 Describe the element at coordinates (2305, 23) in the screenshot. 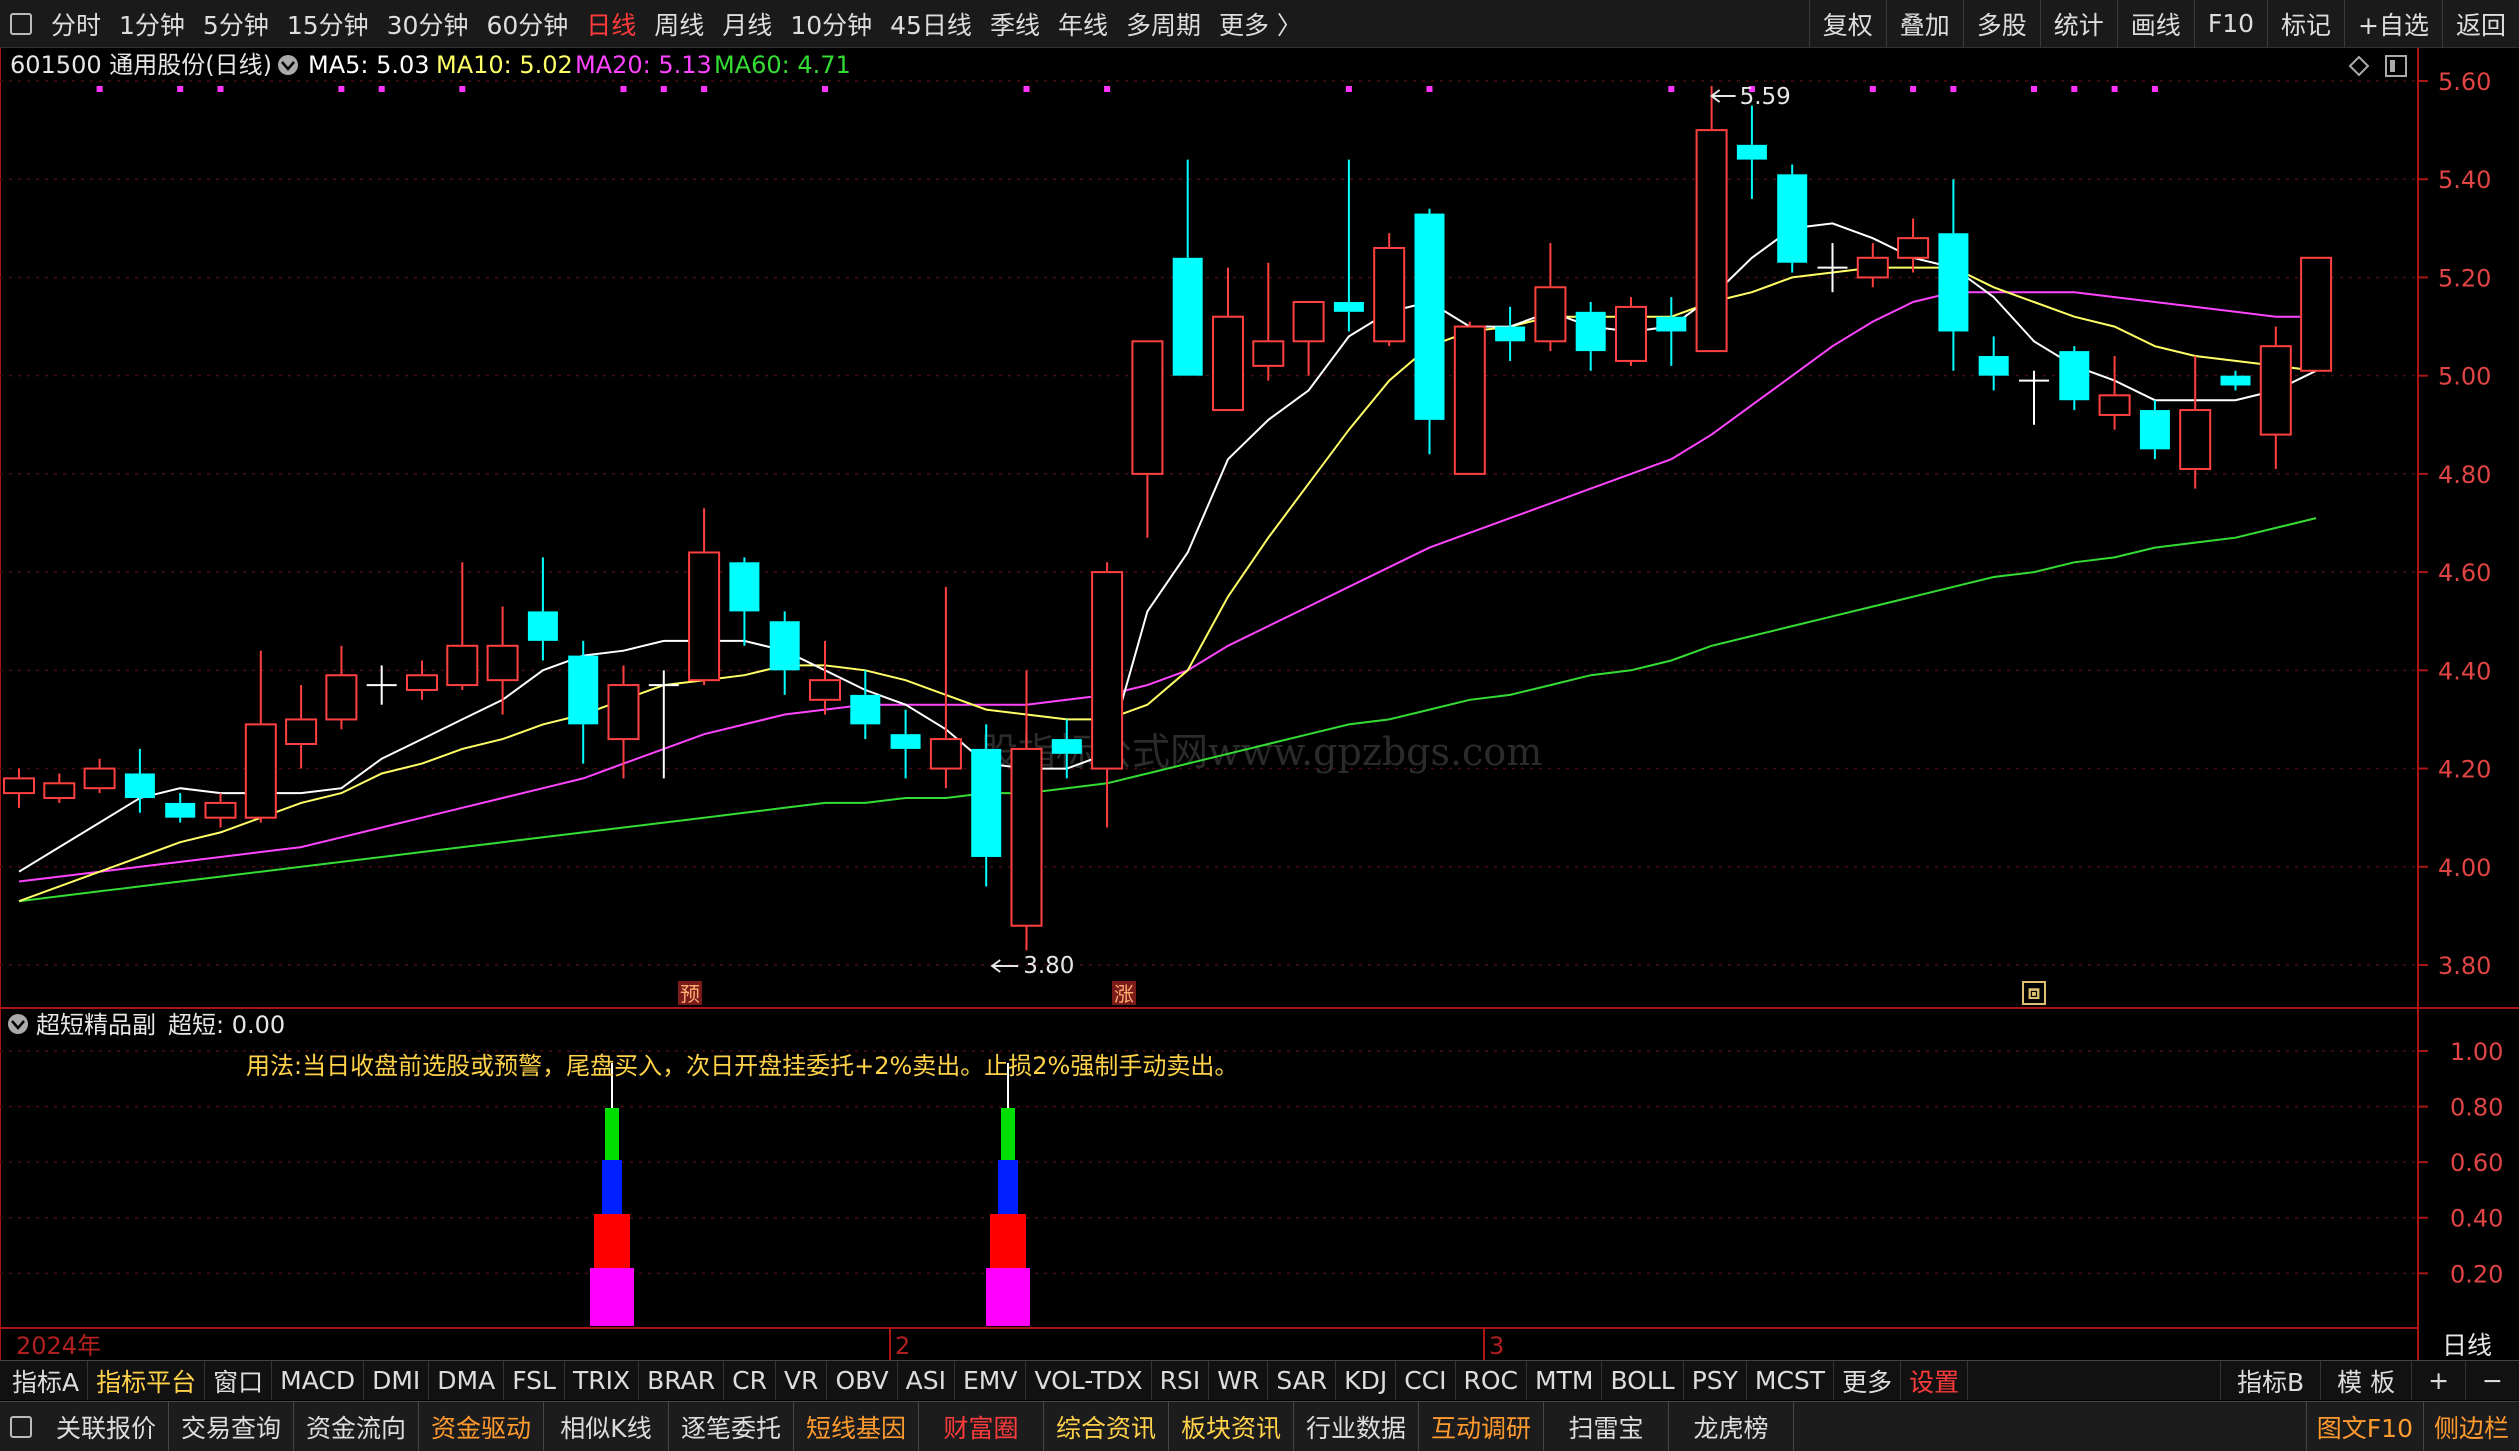

I see `toolbar-button-6: 标记` at that location.